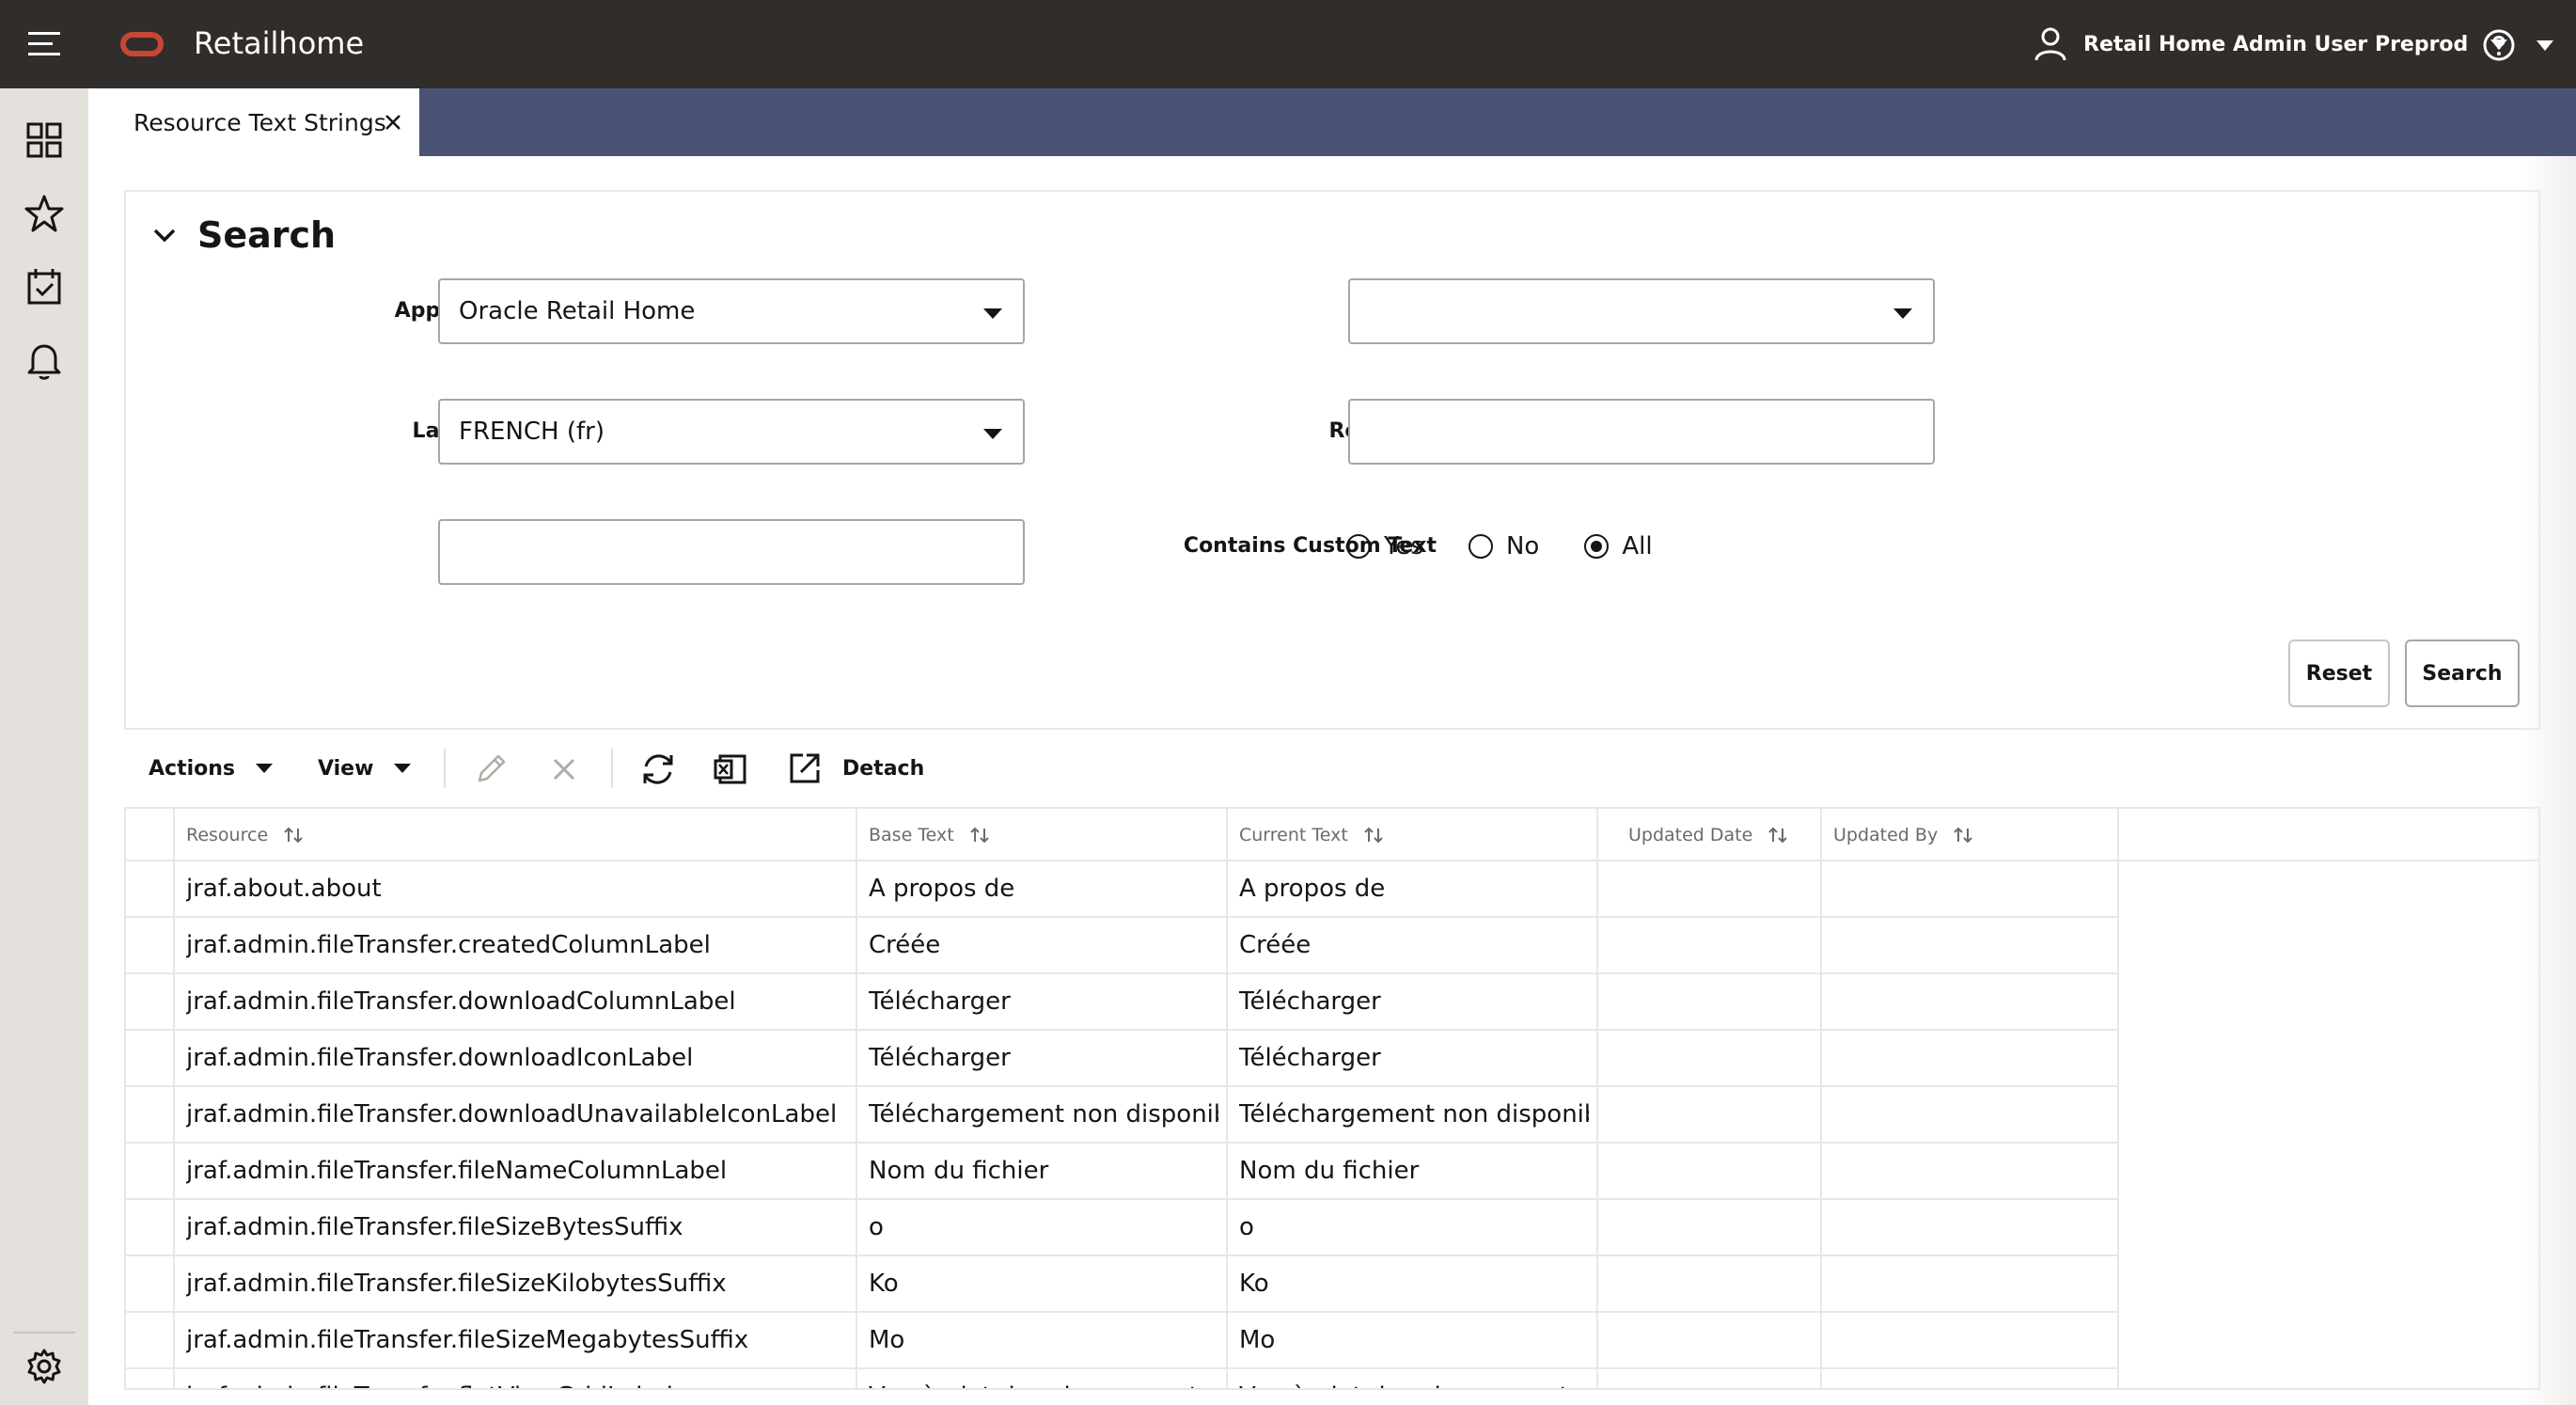 The height and width of the screenshot is (1405, 2576). Describe the element at coordinates (1257, 1340) in the screenshot. I see `cell-current-text: Mo` at that location.